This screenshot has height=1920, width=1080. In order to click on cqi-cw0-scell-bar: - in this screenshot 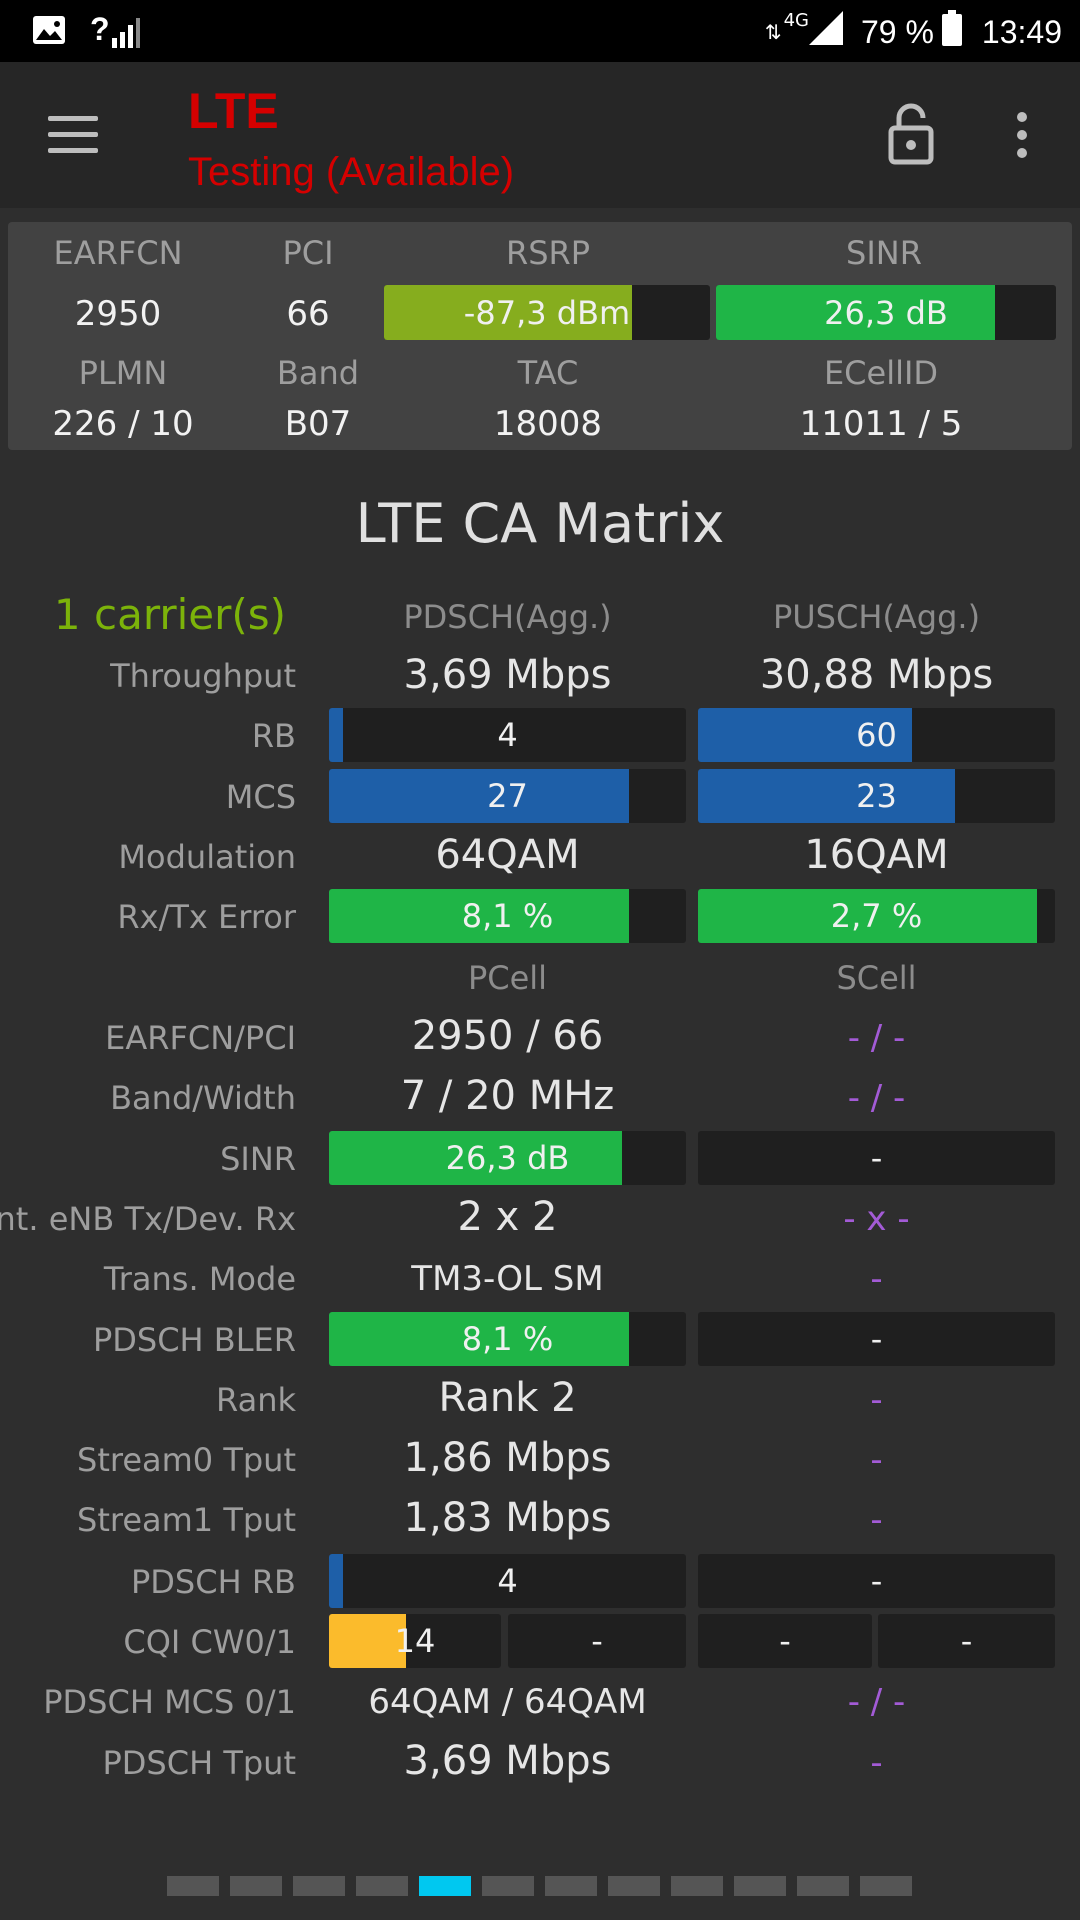, I will do `click(785, 1641)`.